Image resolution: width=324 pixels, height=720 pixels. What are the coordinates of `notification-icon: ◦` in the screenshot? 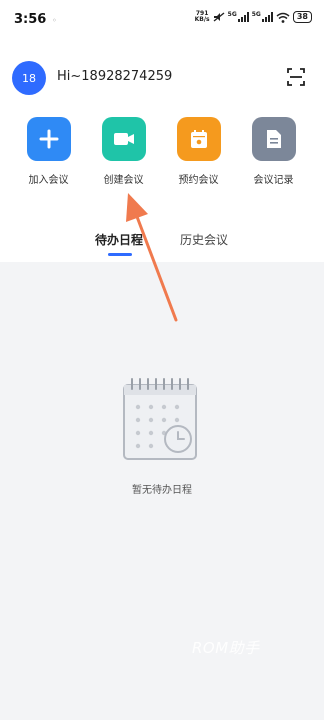 It's located at (54, 20).